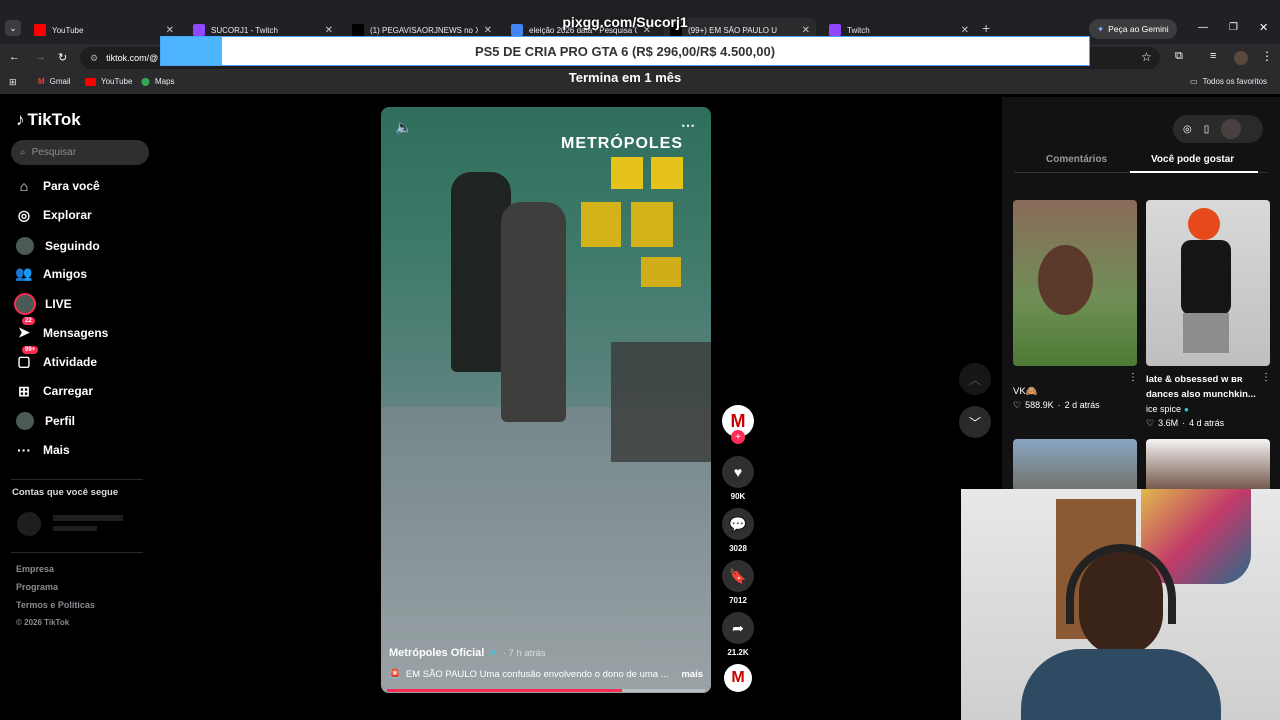  I want to click on video-author-row: Metrópoles Oficial ✔ · 7 h atrás, so click(467, 653).